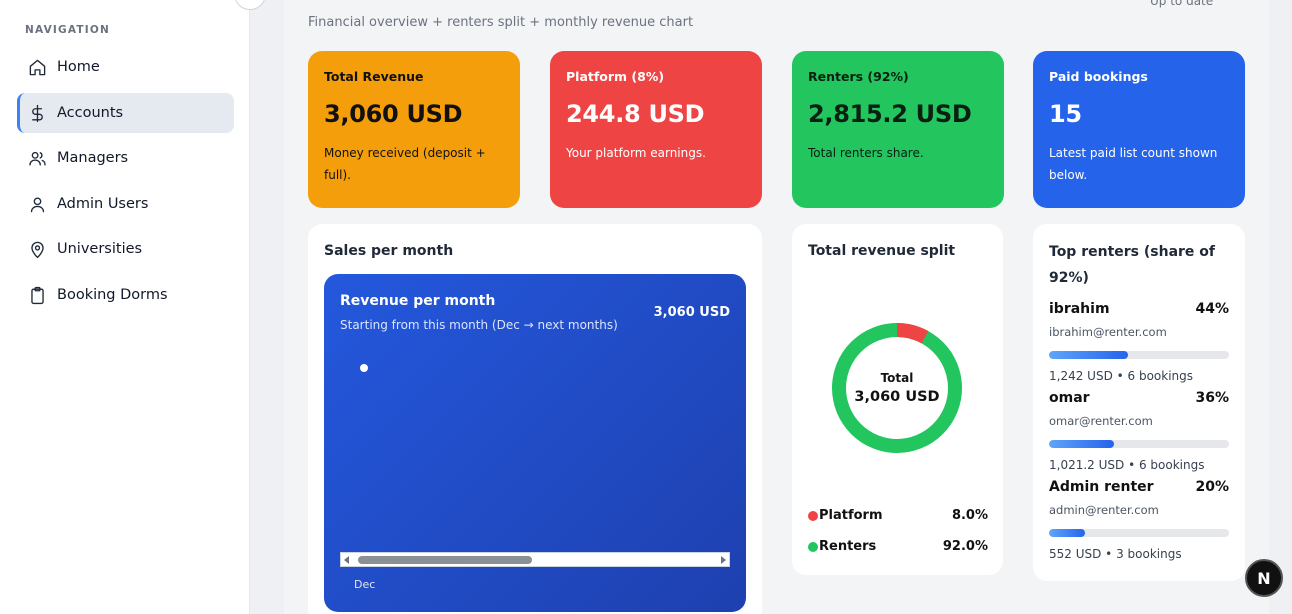  Describe the element at coordinates (969, 515) in the screenshot. I see `legend-percent: 8.0%` at that location.